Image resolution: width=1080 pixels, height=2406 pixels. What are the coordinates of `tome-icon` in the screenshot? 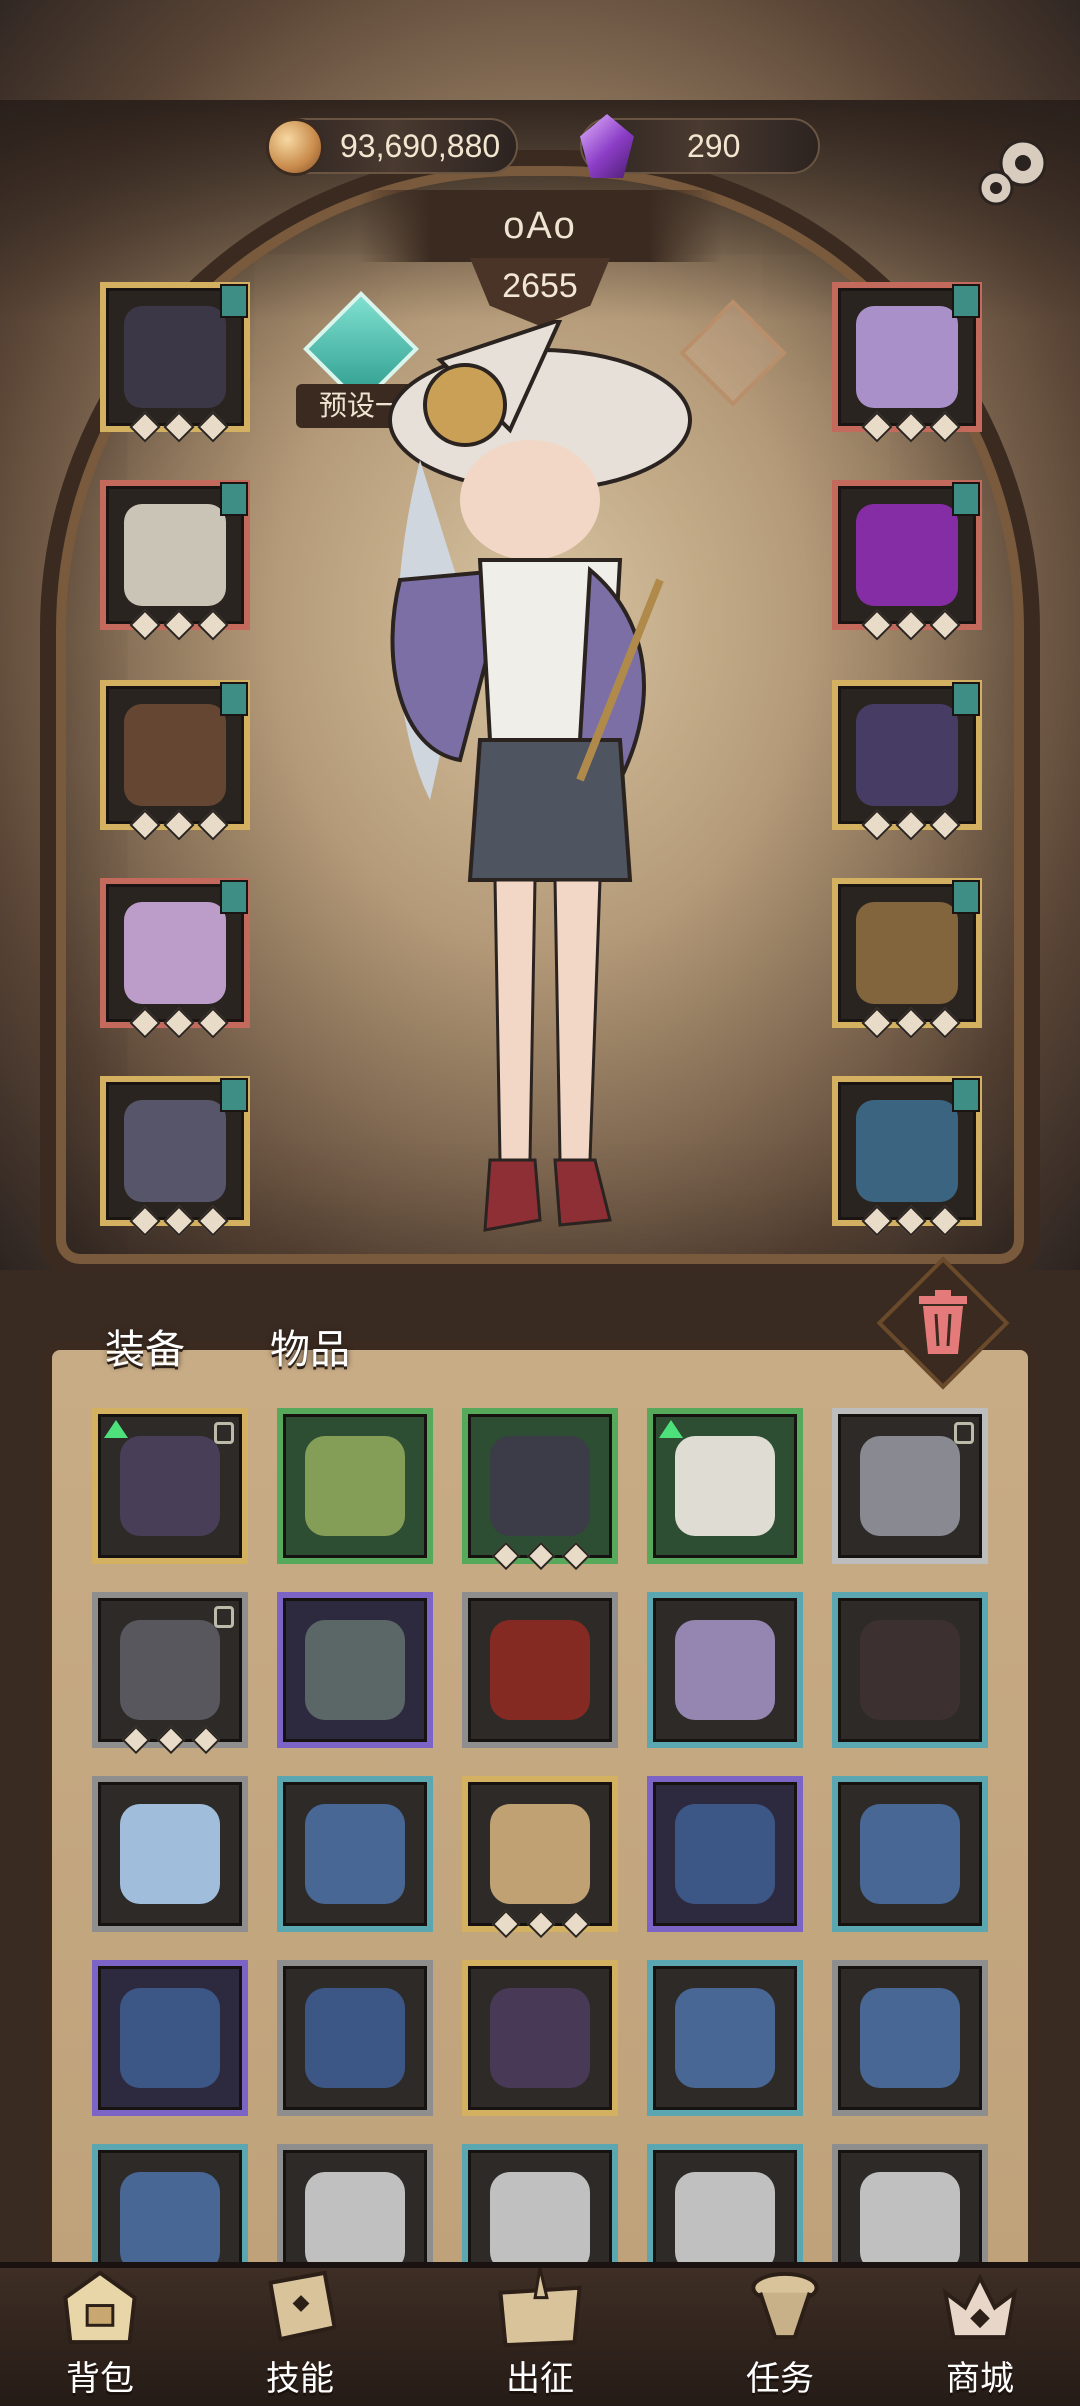 It's located at (907, 1151).